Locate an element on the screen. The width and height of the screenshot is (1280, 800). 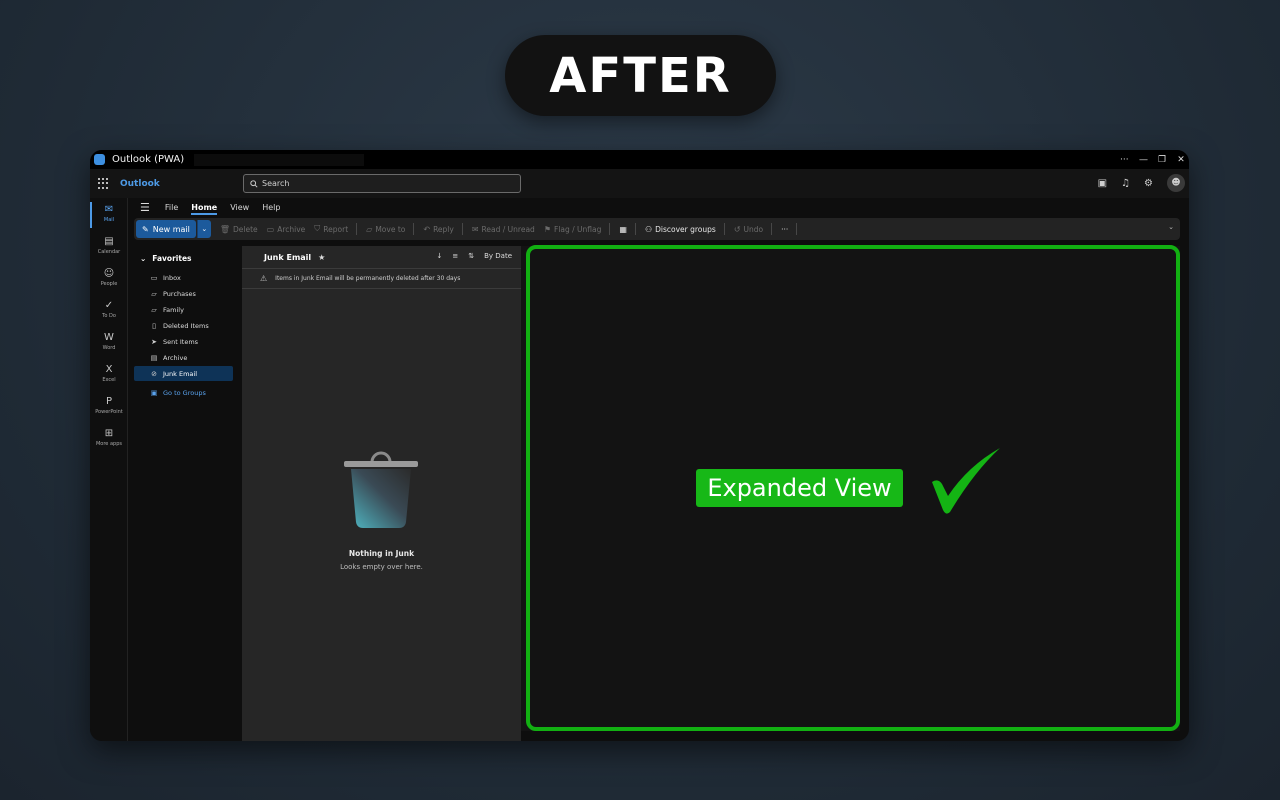
trash-bin-illustration-icon is located at coordinates (381, 489).